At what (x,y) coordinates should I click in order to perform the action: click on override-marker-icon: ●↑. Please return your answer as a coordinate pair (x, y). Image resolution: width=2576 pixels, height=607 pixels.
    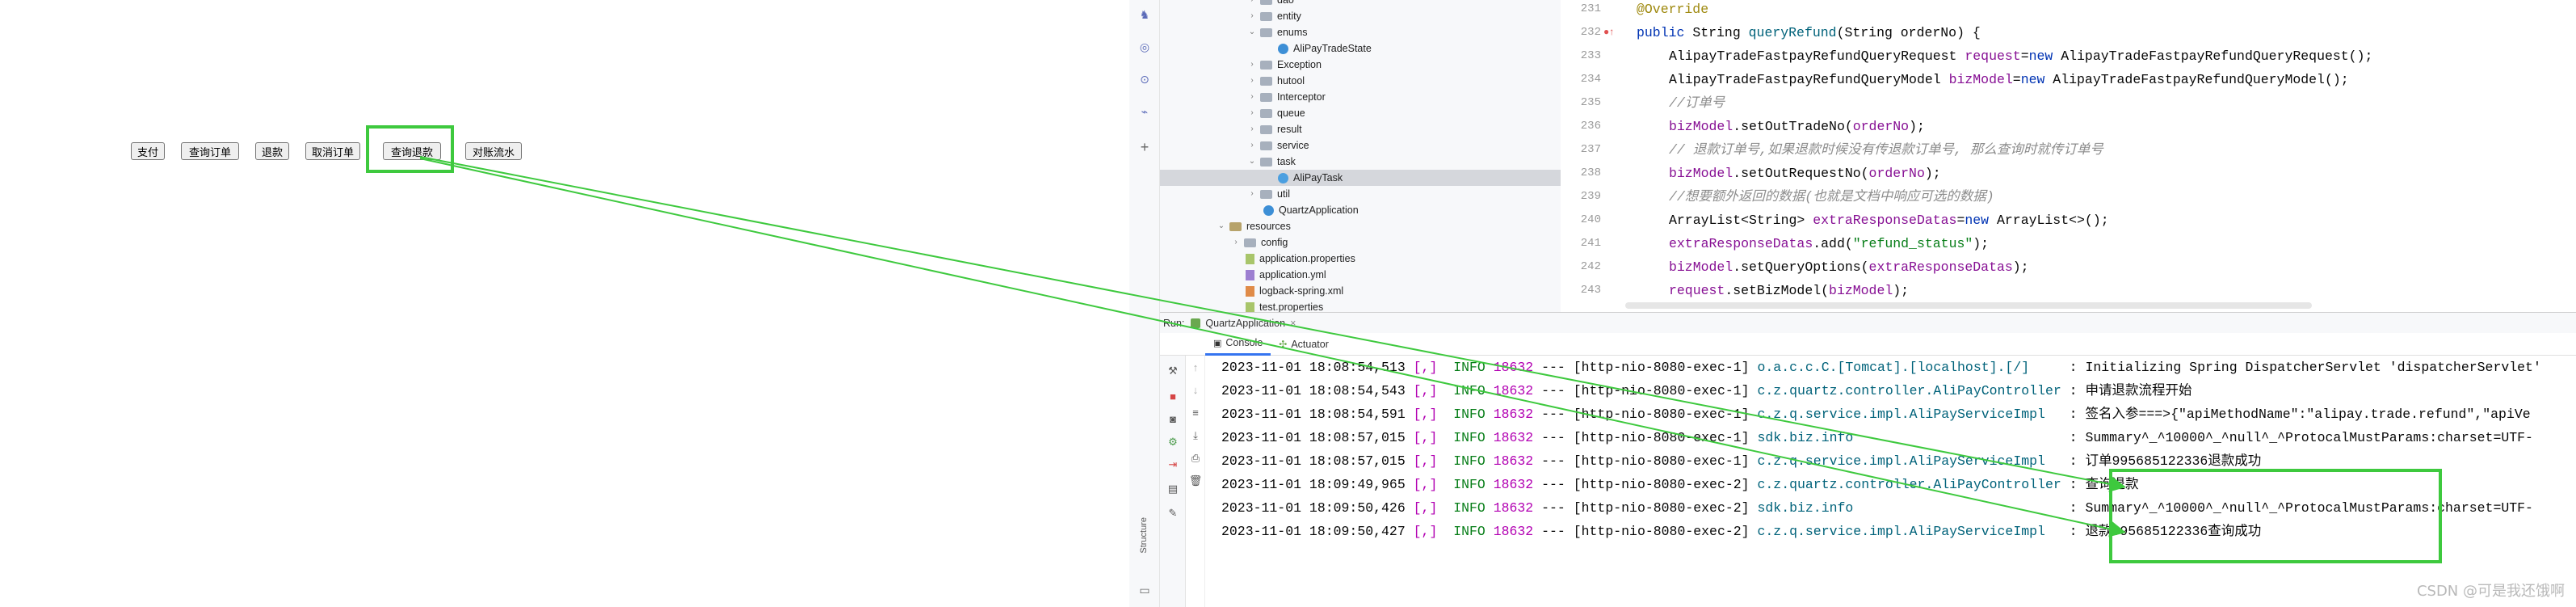
    Looking at the image, I should click on (1609, 31).